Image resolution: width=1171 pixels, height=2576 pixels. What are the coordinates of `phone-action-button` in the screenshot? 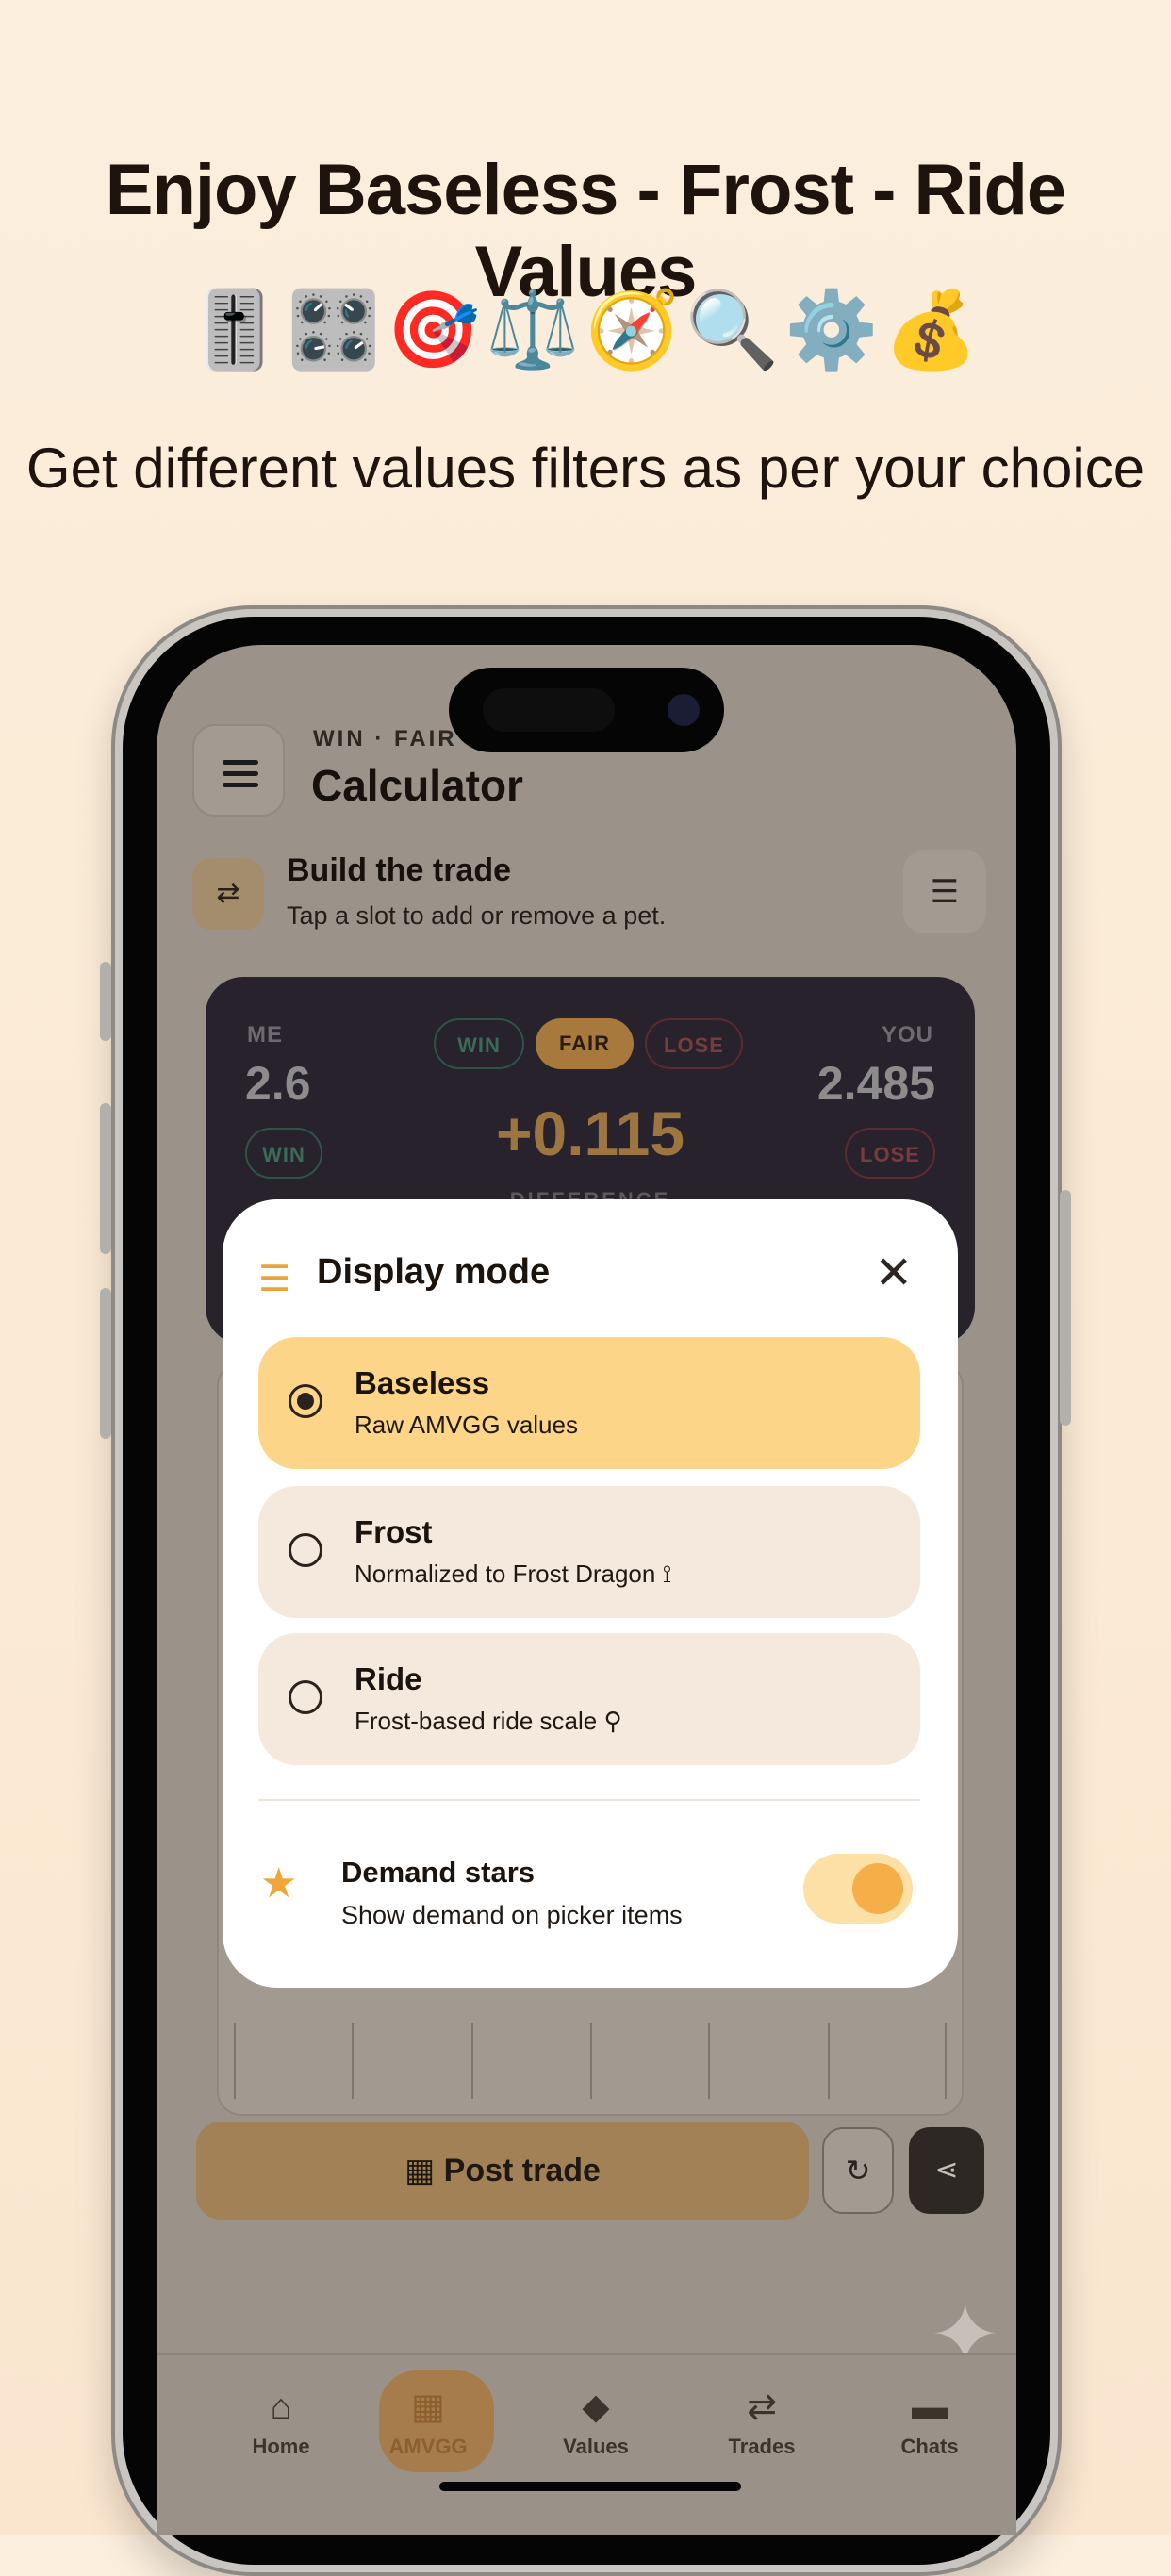 It's located at (105, 1001).